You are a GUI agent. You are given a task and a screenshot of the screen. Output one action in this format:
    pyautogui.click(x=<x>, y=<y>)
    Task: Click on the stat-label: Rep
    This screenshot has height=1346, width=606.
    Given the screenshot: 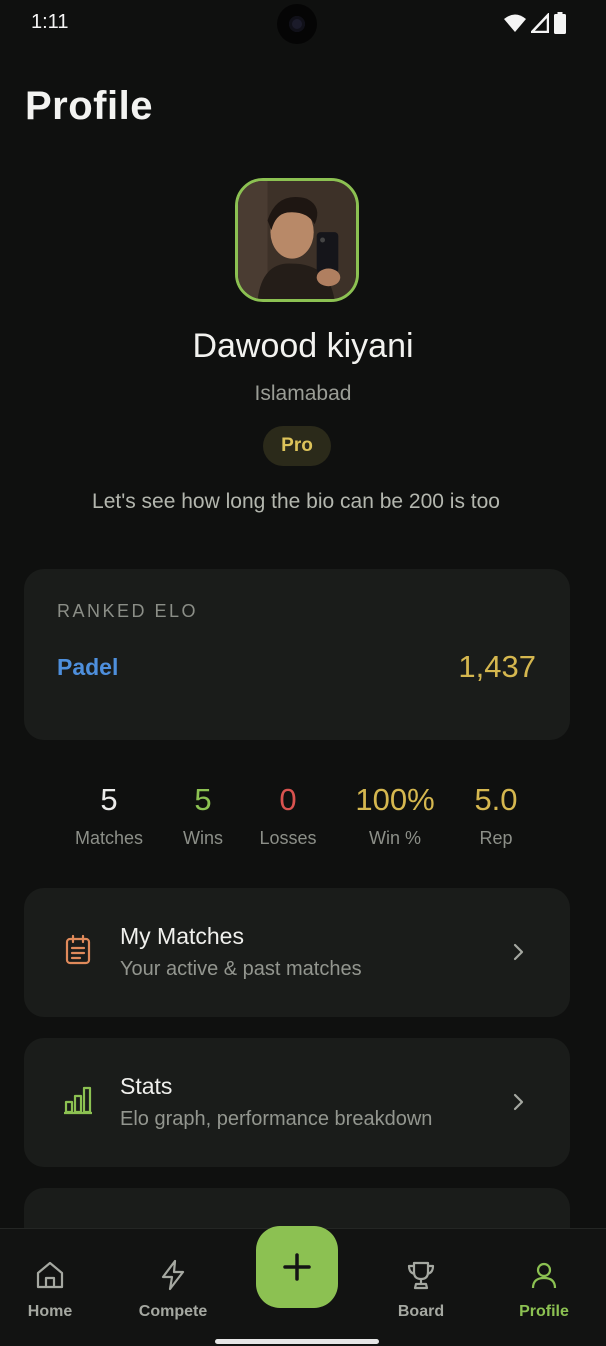 What is the action you would take?
    pyautogui.click(x=496, y=838)
    